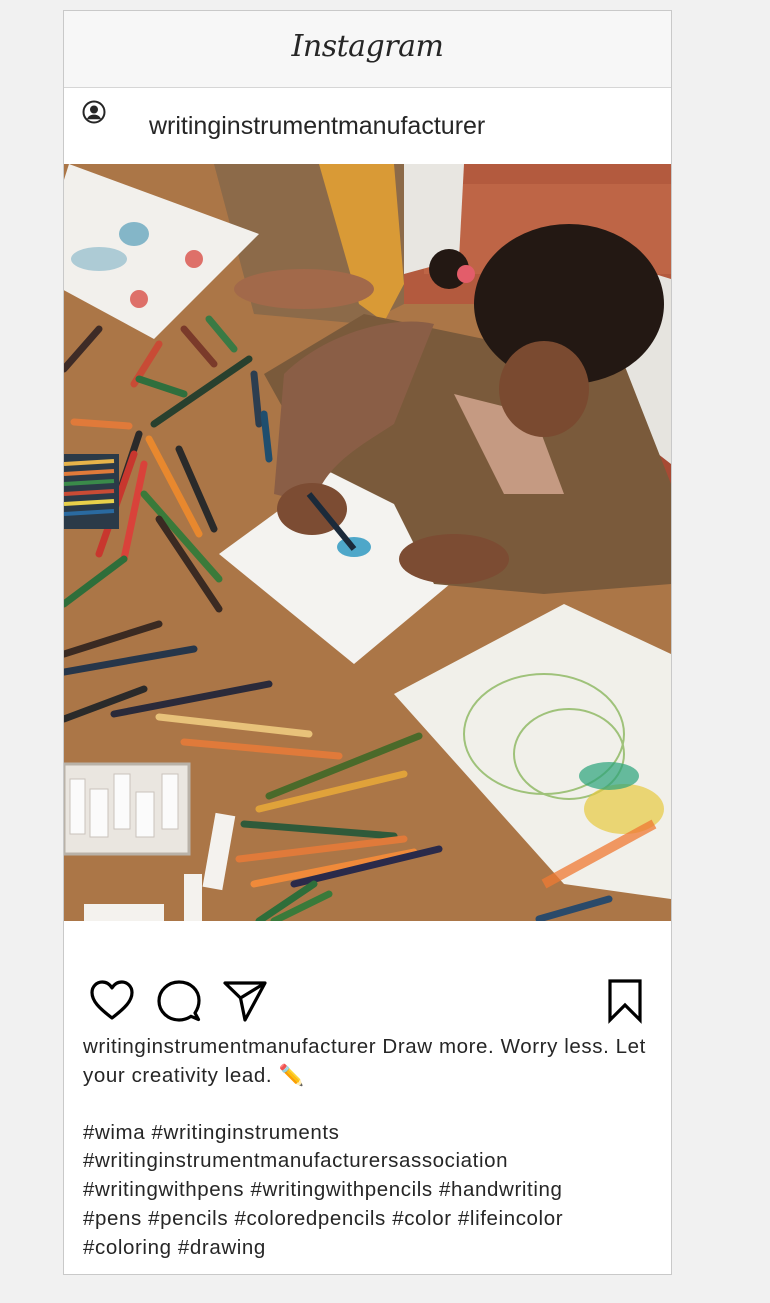 The image size is (770, 1303). I want to click on comment-icon, so click(179, 1001).